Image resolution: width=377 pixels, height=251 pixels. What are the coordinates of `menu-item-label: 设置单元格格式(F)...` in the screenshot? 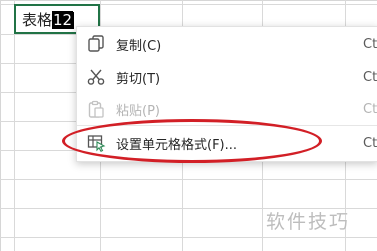 It's located at (177, 145).